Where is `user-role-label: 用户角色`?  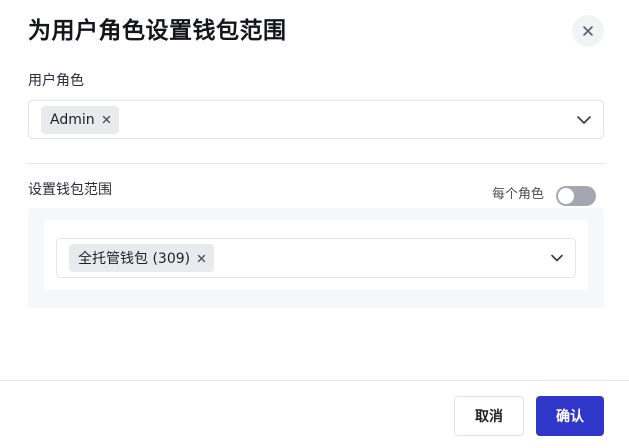
user-role-label: 用户角色 is located at coordinates (56, 81).